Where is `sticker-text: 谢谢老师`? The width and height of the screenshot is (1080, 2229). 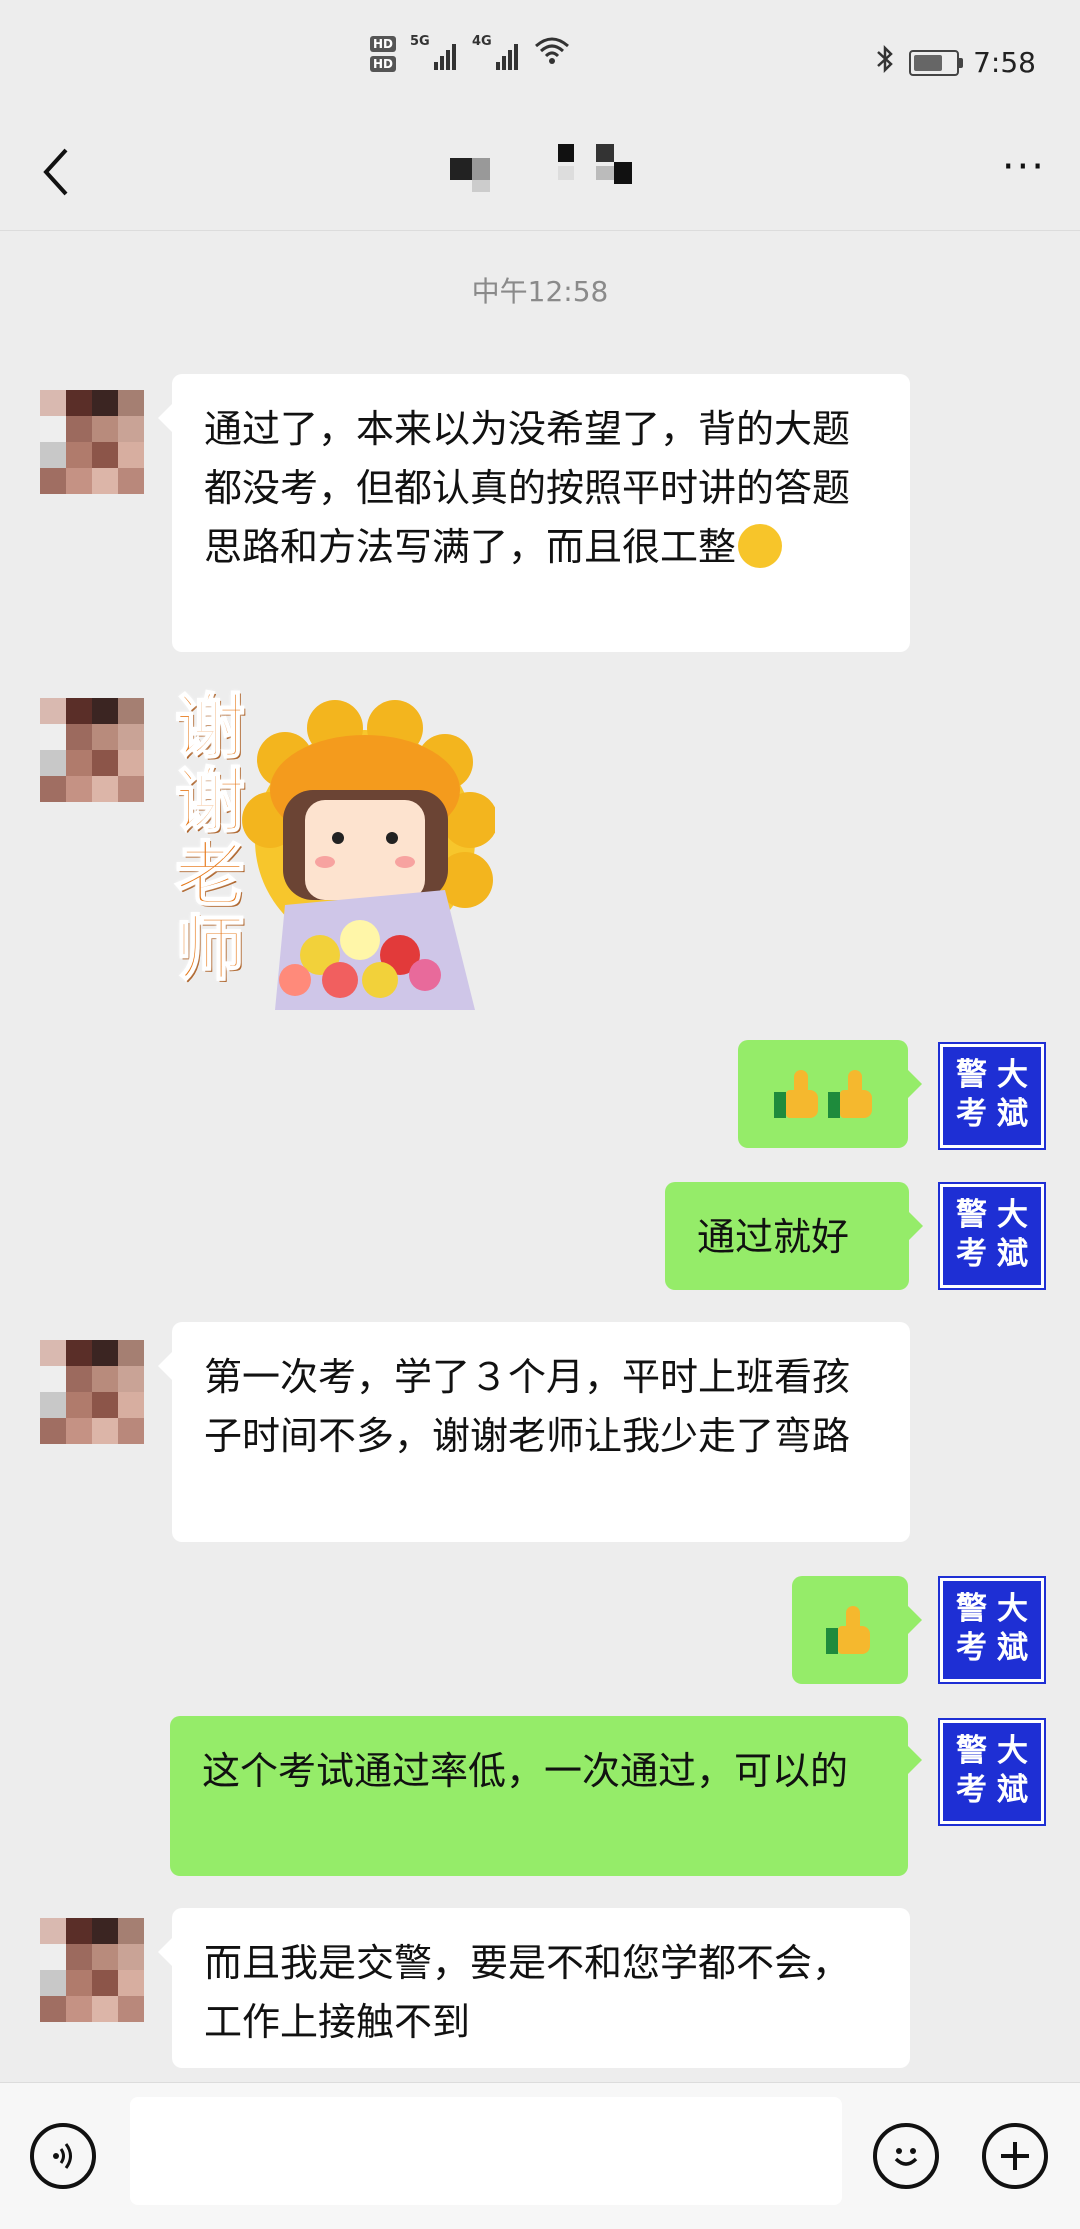 sticker-text: 谢谢老师 is located at coordinates (210, 838).